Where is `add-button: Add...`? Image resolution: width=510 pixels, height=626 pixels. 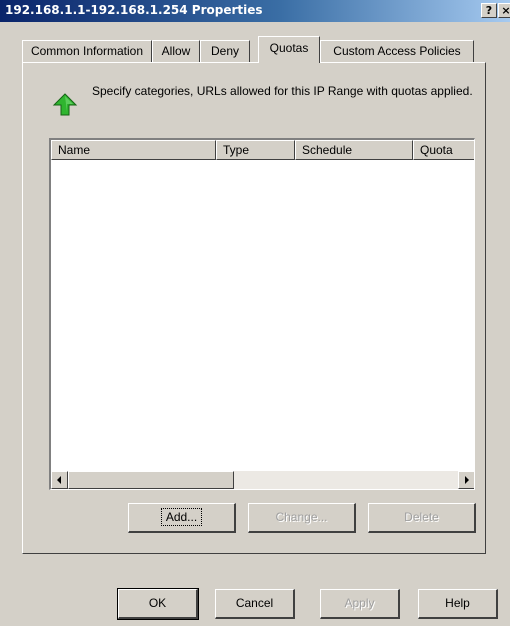 add-button: Add... is located at coordinates (182, 518).